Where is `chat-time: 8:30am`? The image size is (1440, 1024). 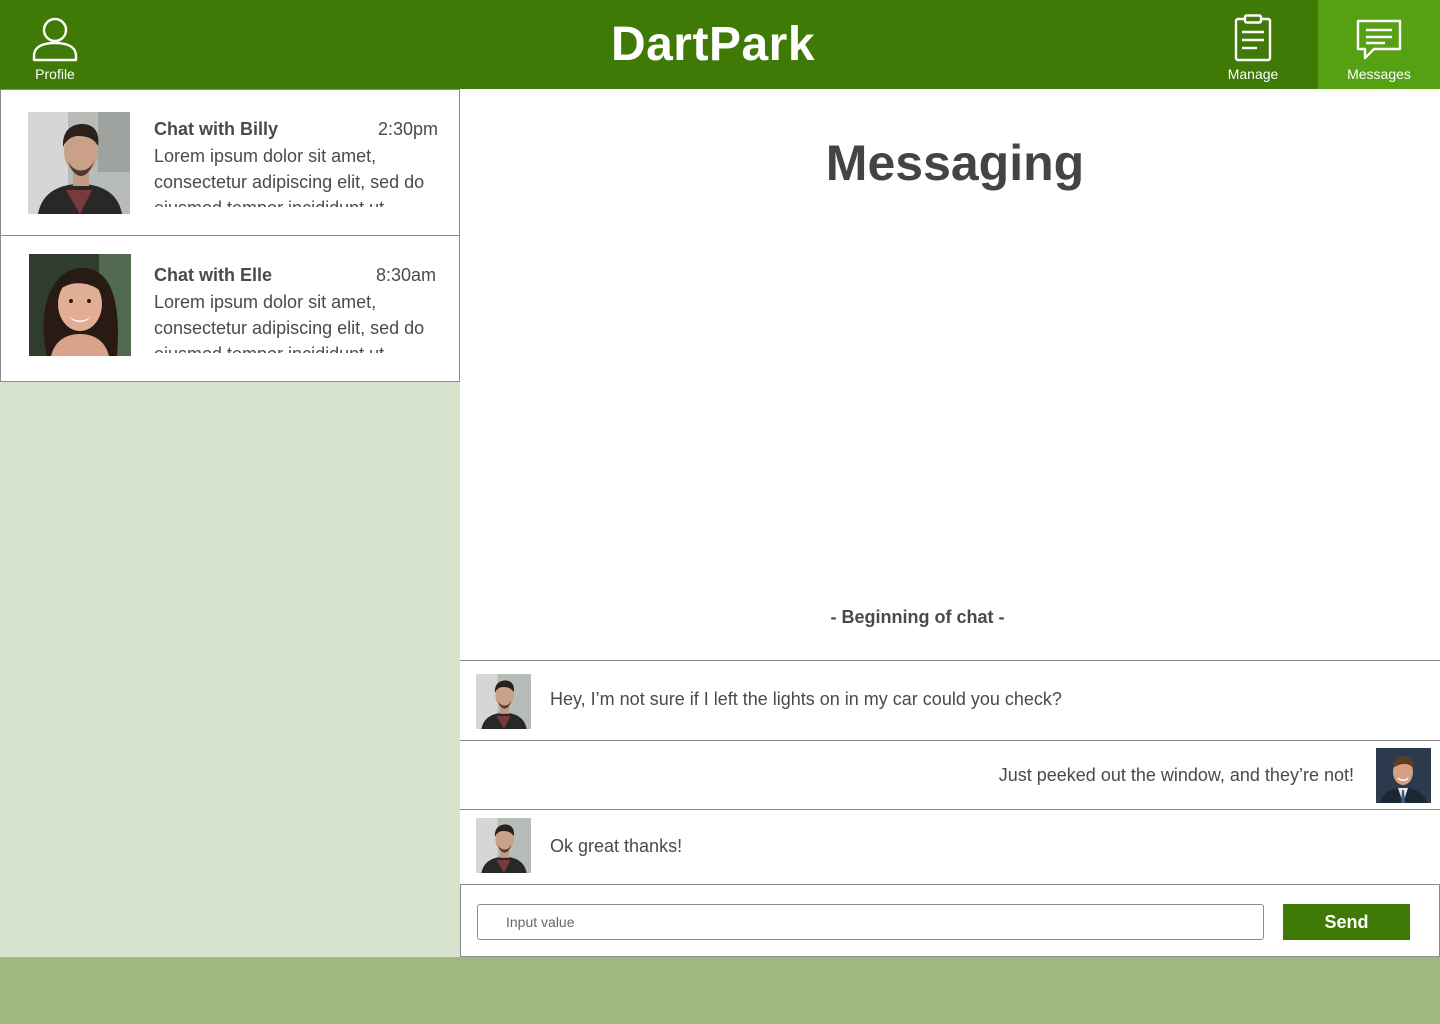 chat-time: 8:30am is located at coordinates (405, 275).